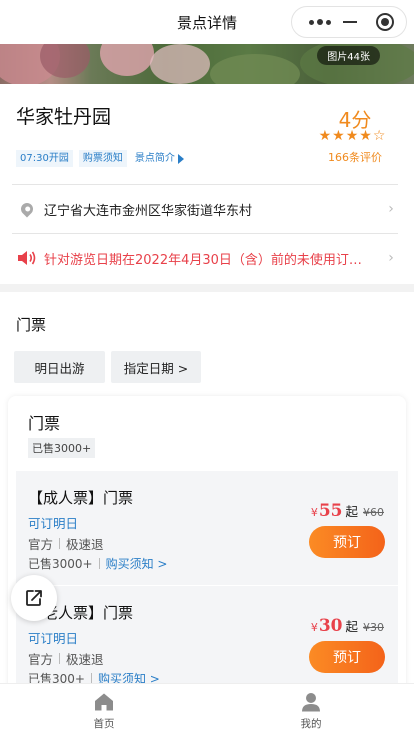 This screenshot has height=736, width=414. I want to click on spot-intro-link: 景点简介, so click(159, 158).